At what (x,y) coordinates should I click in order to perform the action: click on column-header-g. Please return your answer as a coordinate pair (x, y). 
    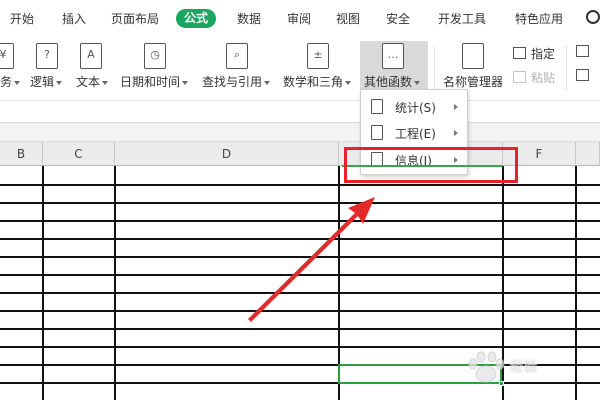
    Looking at the image, I should click on (588, 154).